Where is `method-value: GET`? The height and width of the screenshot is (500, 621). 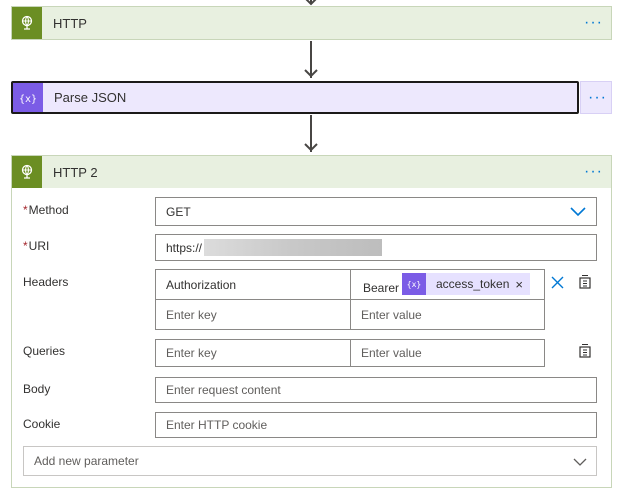
method-value: GET is located at coordinates (178, 211).